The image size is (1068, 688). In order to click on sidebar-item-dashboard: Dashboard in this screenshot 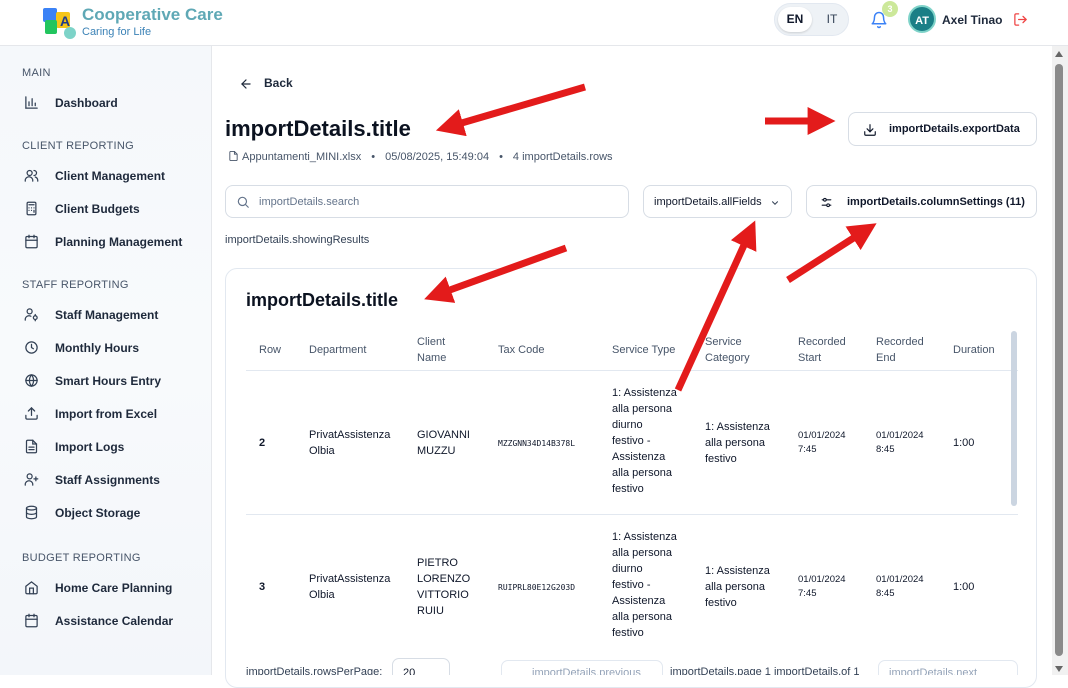, I will do `click(114, 103)`.